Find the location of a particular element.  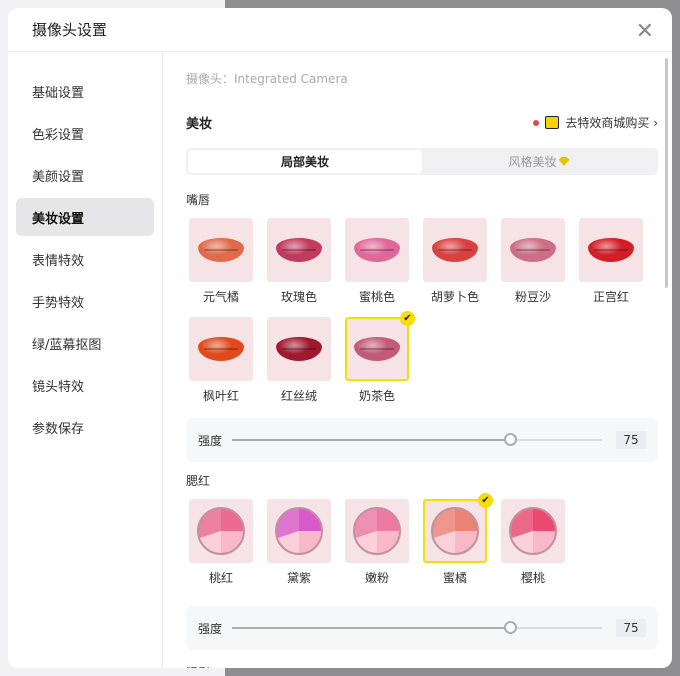

sidebar-item: 手势特效 is located at coordinates (85, 301).